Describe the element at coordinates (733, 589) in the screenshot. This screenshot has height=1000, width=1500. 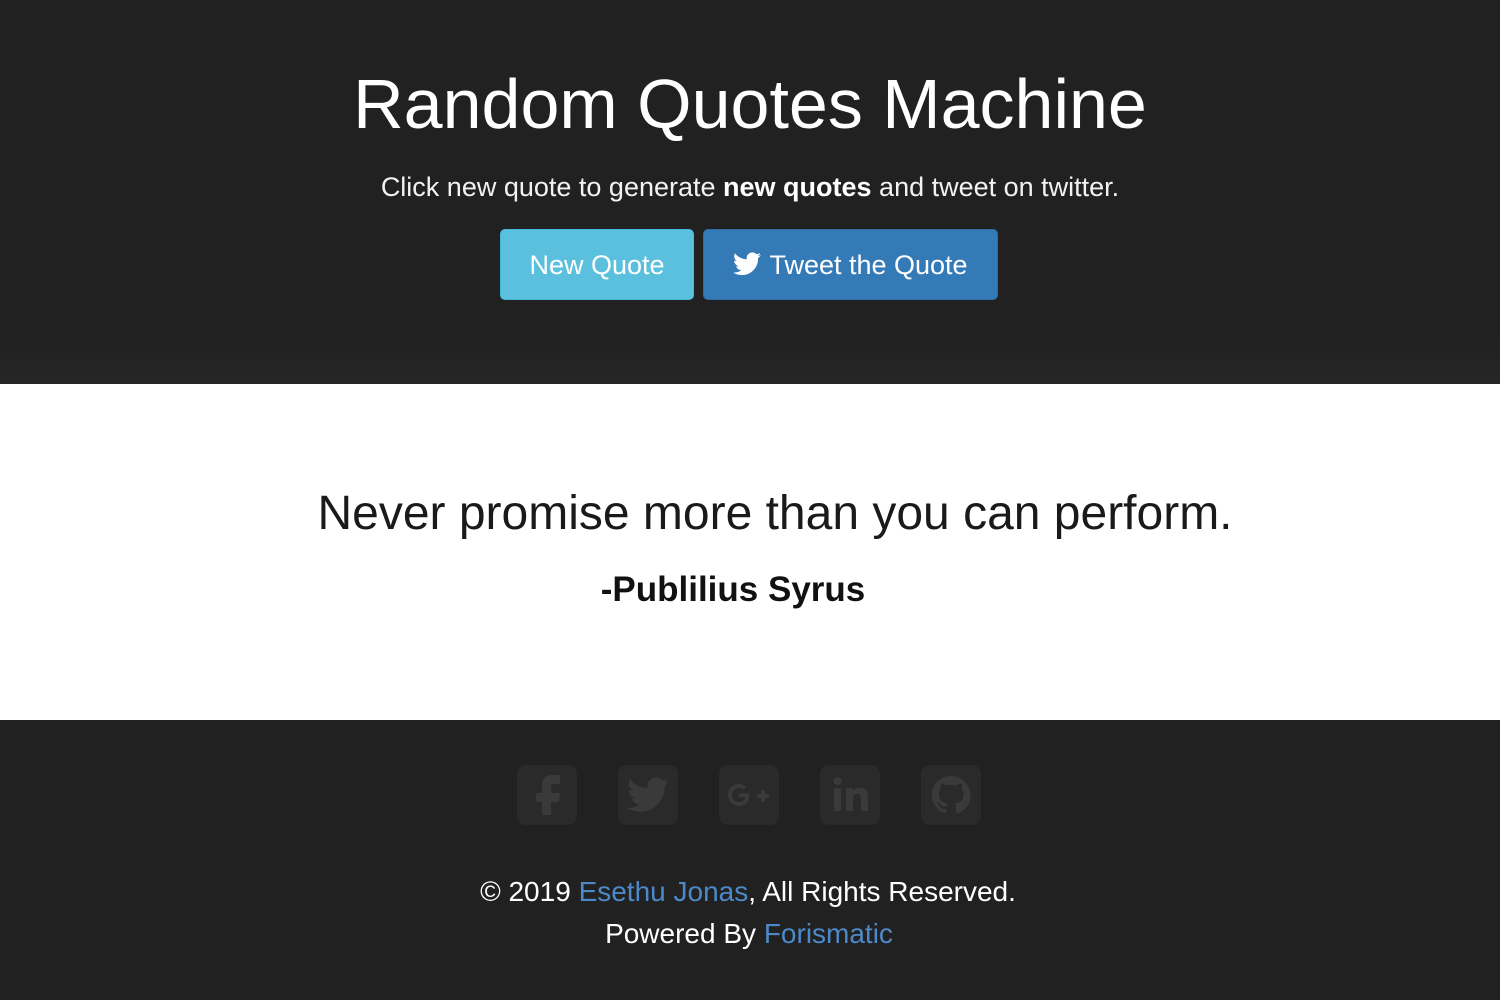
I see `quote-author: -Publilius Syrus` at that location.